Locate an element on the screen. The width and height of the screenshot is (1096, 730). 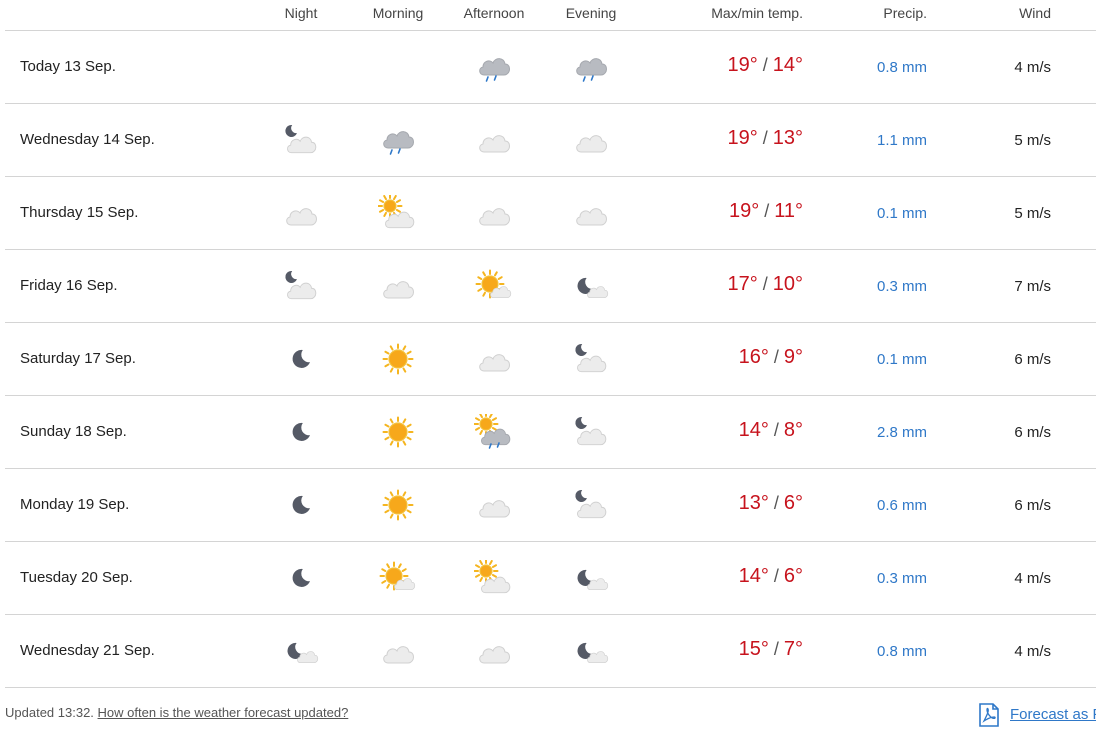
temperature: 17° / 10° is located at coordinates (765, 284).